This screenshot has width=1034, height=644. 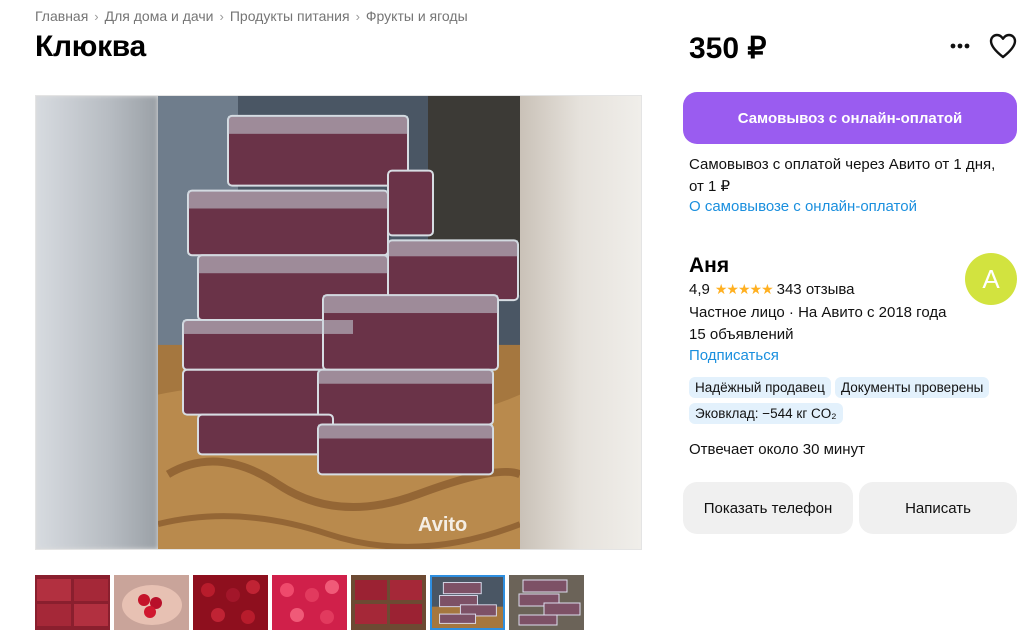 What do you see at coordinates (760, 387) in the screenshot?
I see `badge-reliable-seller: Надёжный продавец` at bounding box center [760, 387].